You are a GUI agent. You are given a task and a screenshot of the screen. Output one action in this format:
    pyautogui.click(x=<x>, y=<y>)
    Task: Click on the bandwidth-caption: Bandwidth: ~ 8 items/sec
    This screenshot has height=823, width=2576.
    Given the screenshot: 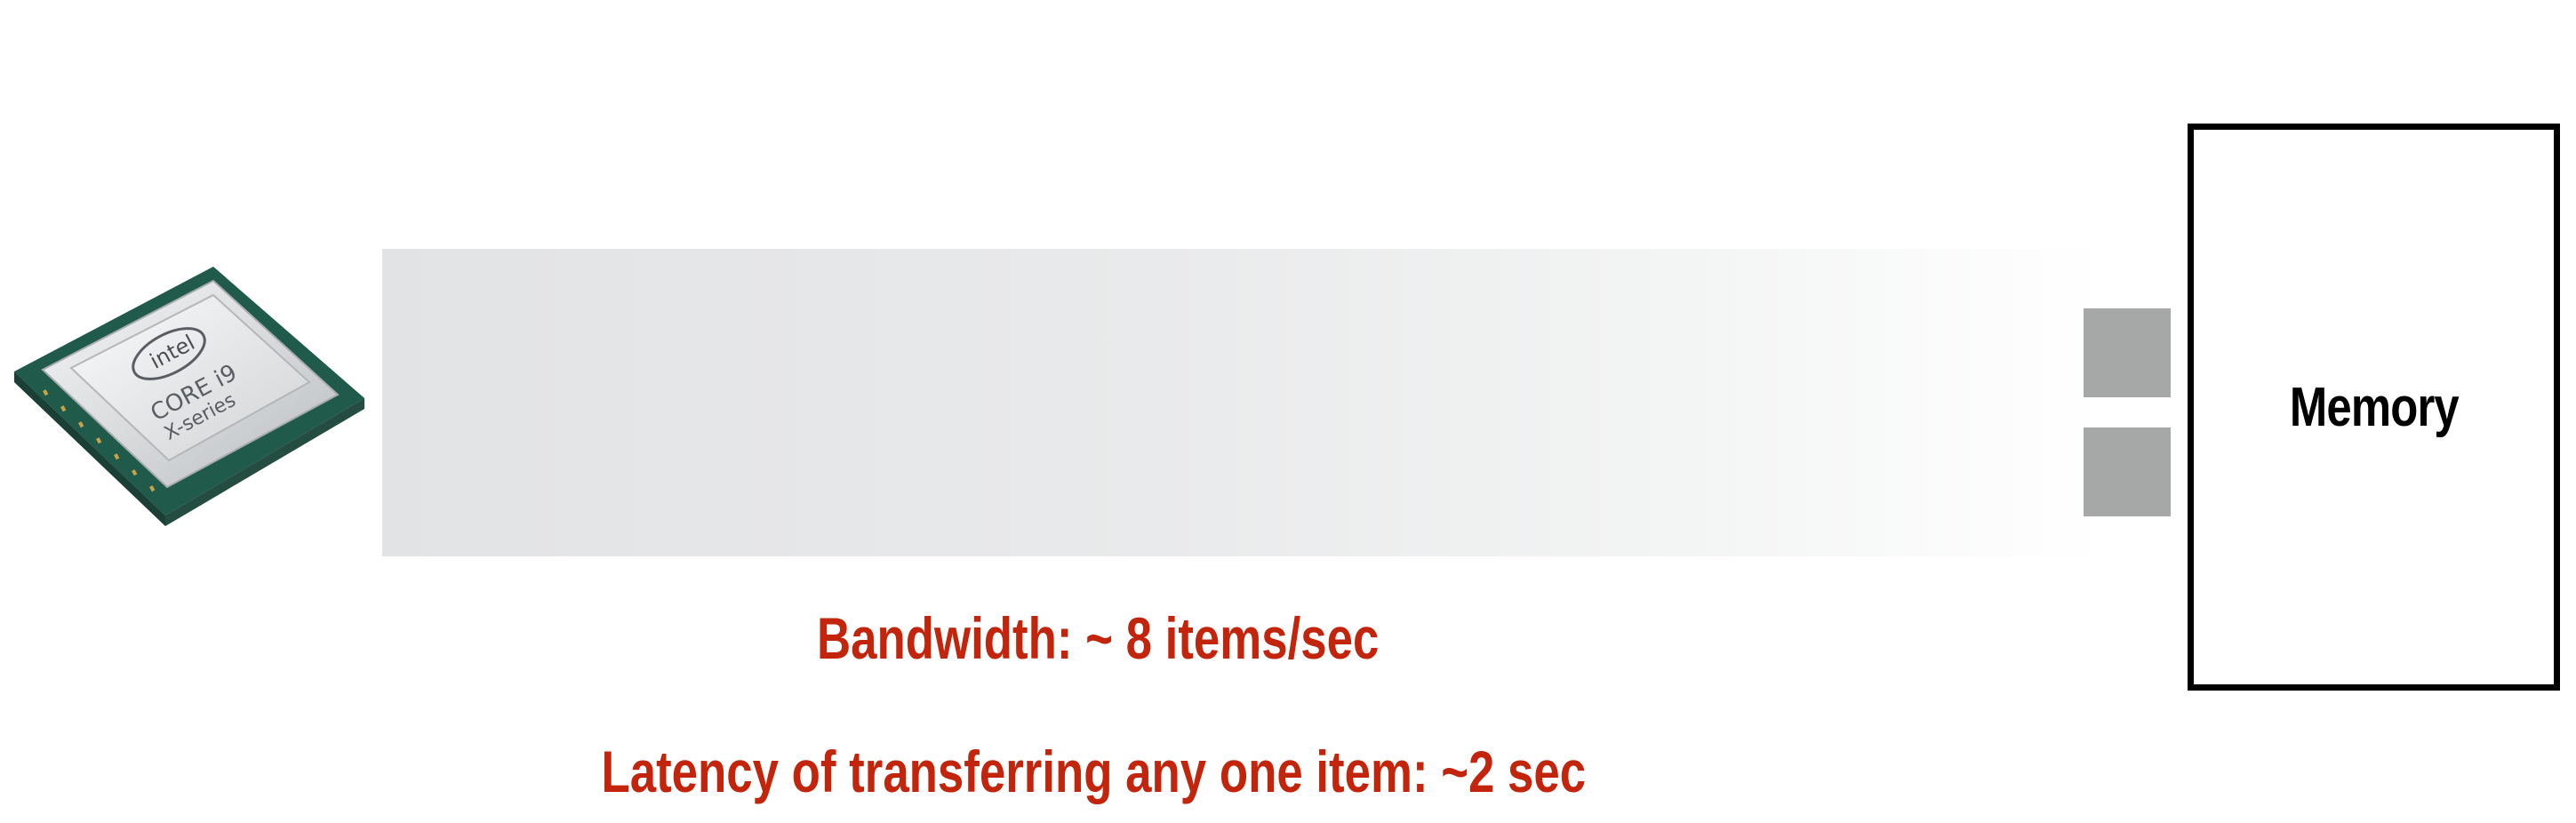 What is the action you would take?
    pyautogui.click(x=1093, y=638)
    